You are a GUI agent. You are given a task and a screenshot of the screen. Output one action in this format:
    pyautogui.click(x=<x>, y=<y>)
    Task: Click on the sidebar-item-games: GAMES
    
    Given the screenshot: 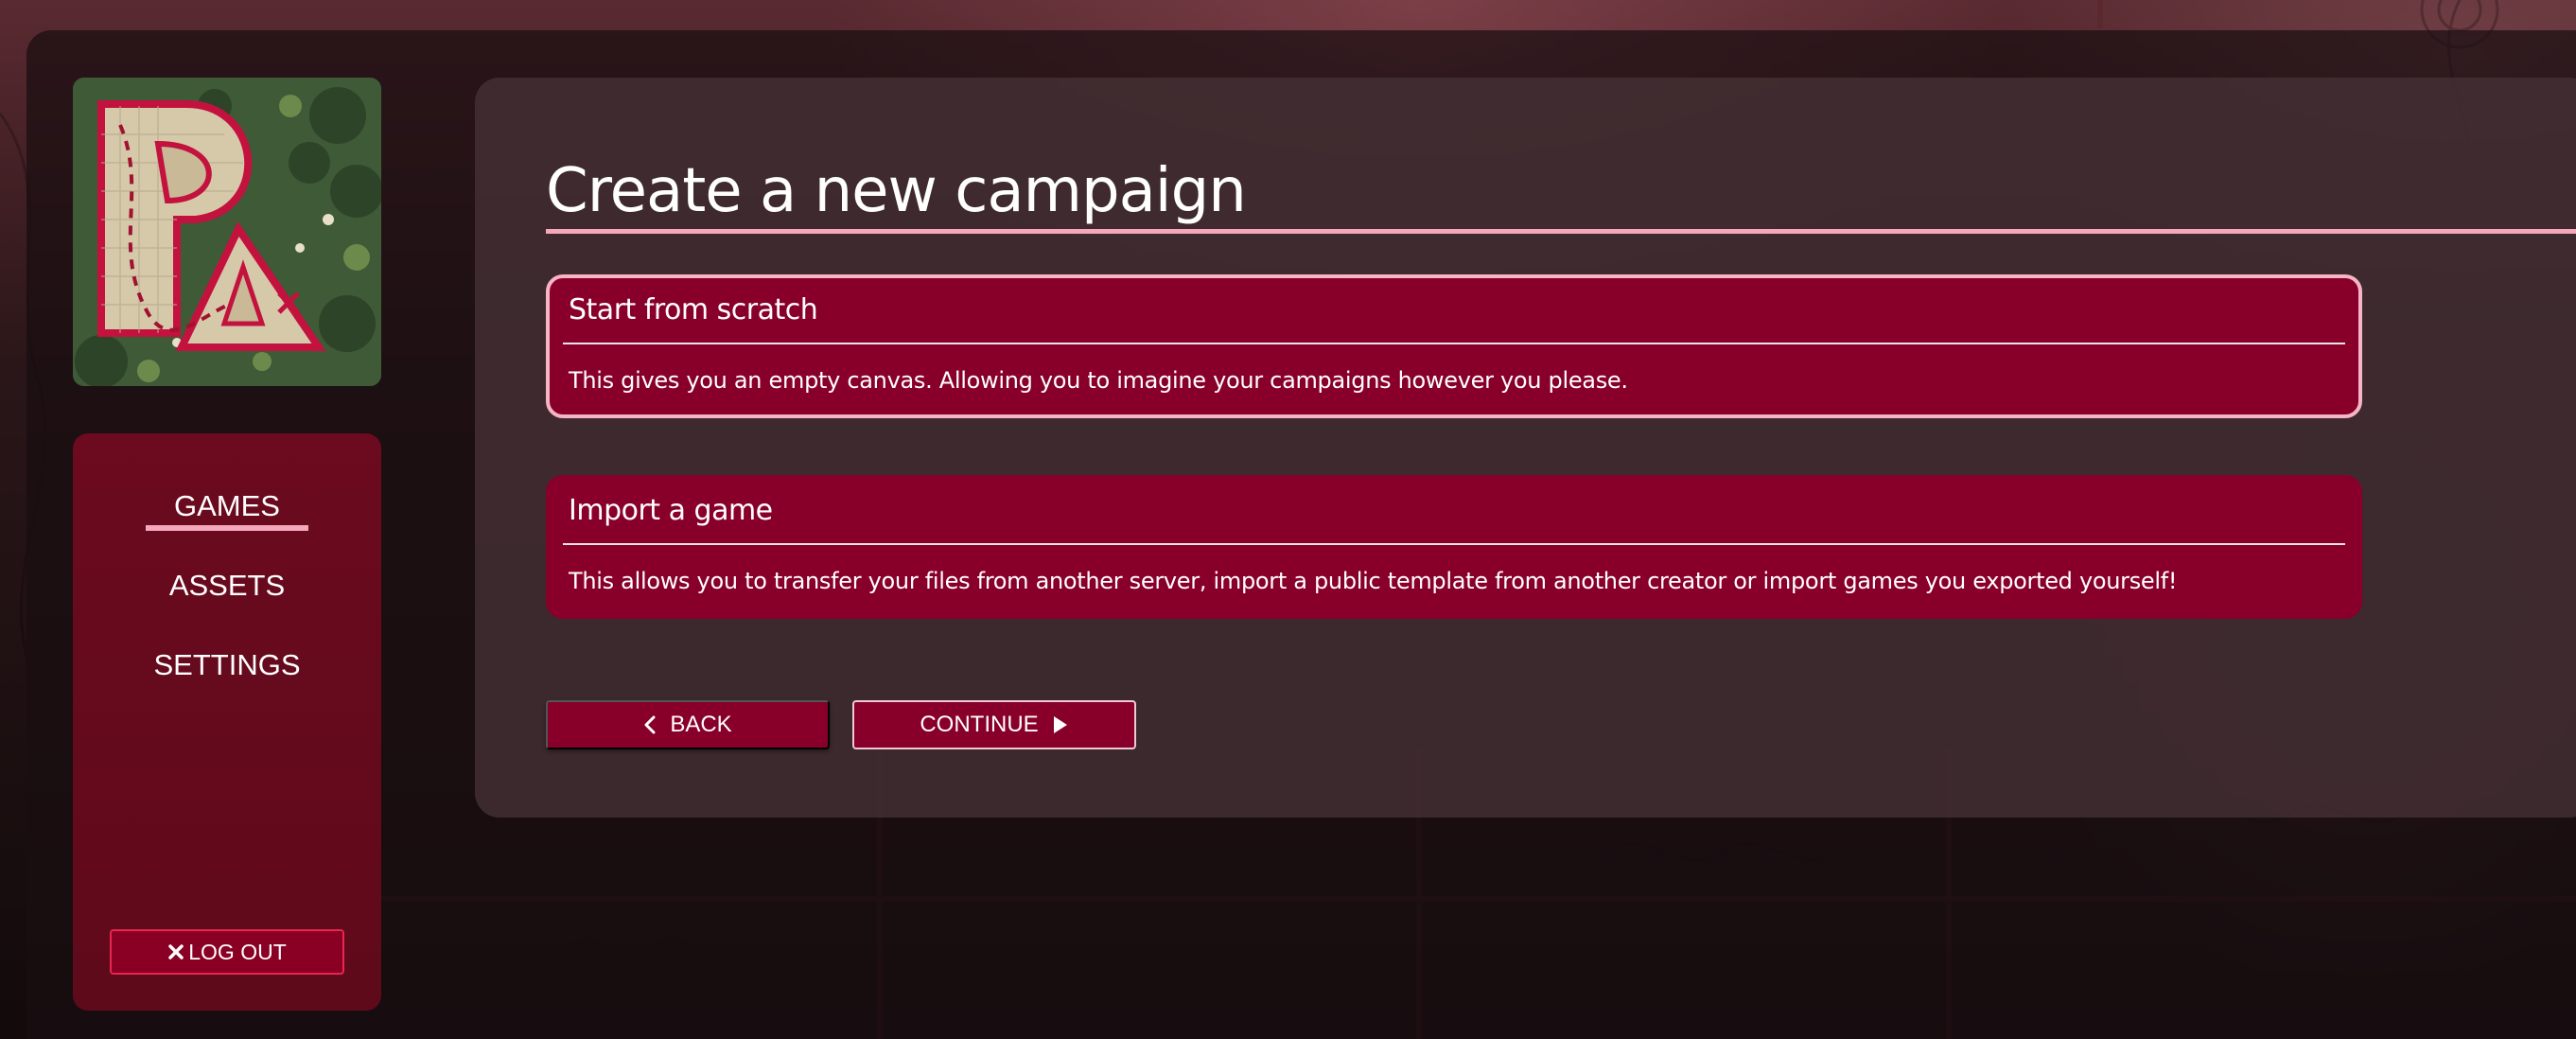 What is the action you would take?
    pyautogui.click(x=227, y=513)
    